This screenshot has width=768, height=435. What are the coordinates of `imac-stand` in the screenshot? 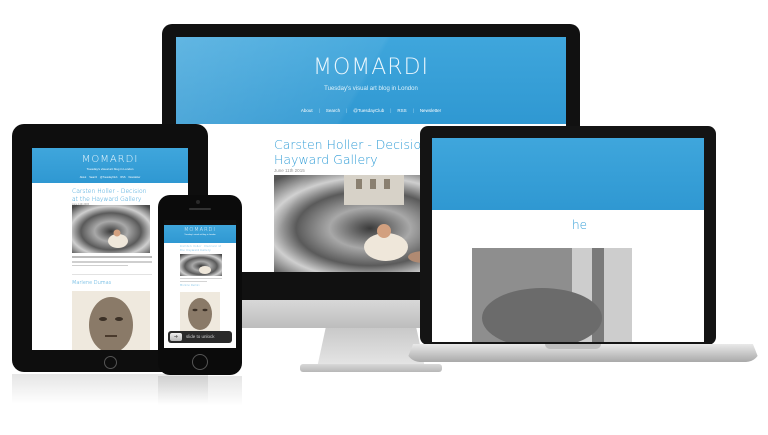 It's located at (371, 348).